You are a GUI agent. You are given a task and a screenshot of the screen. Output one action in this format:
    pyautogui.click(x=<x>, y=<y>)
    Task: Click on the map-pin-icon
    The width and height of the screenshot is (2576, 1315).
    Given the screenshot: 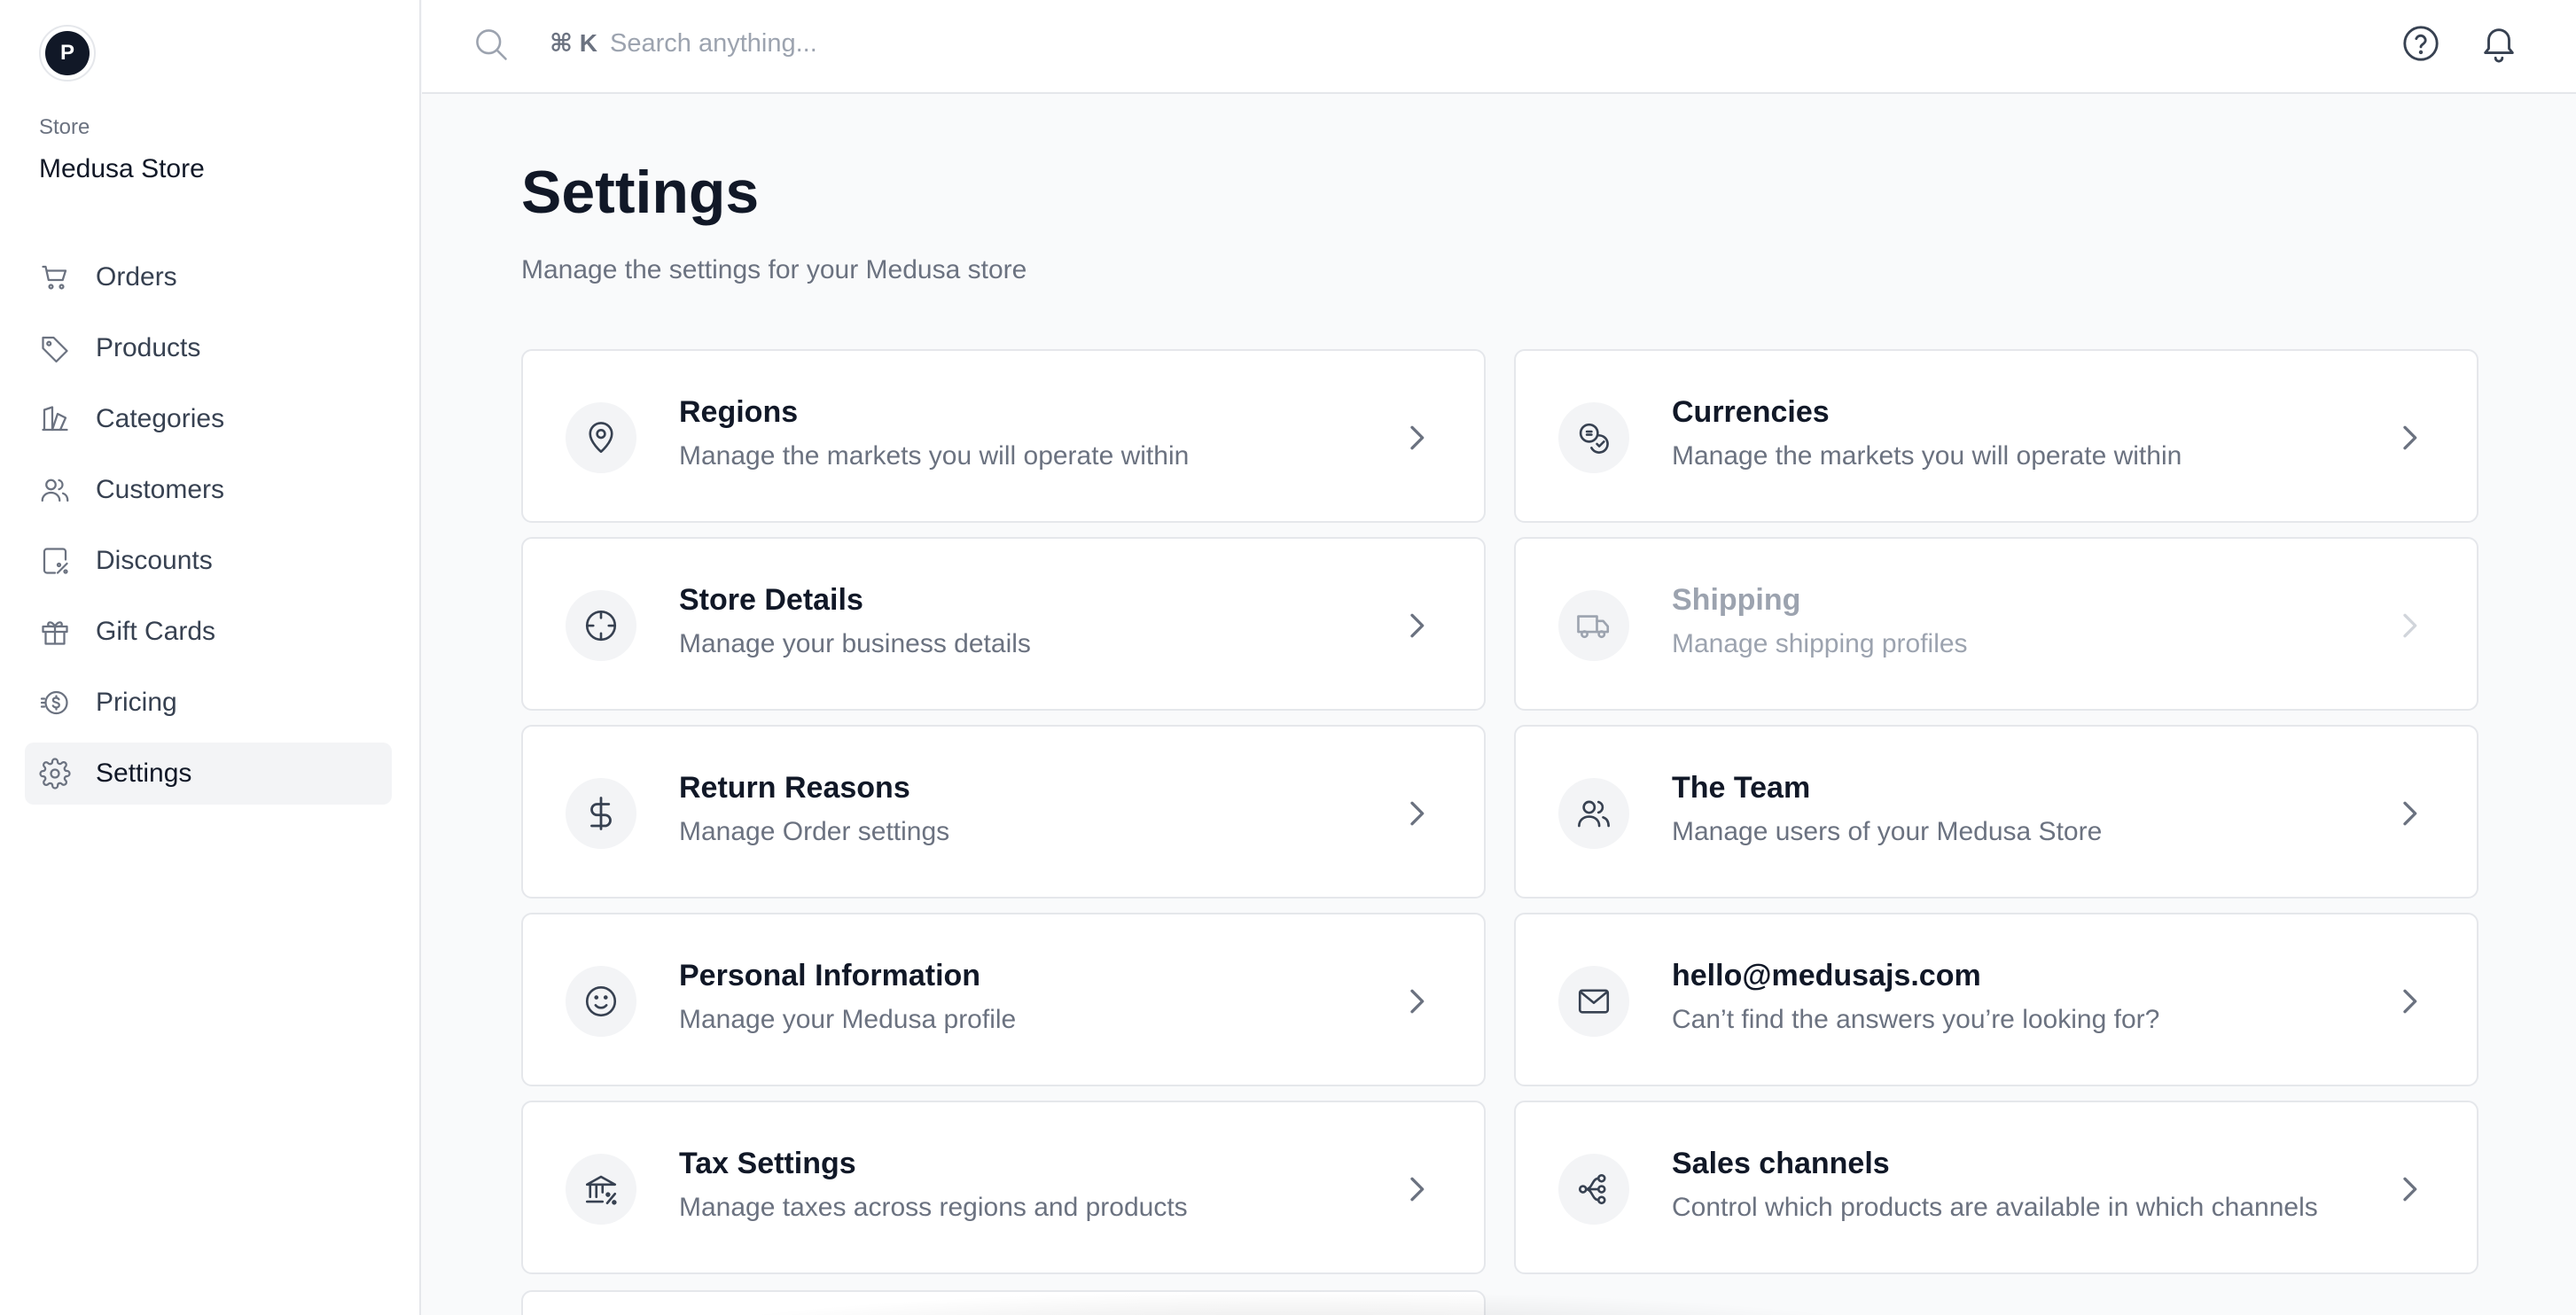 What is the action you would take?
    pyautogui.click(x=601, y=438)
    